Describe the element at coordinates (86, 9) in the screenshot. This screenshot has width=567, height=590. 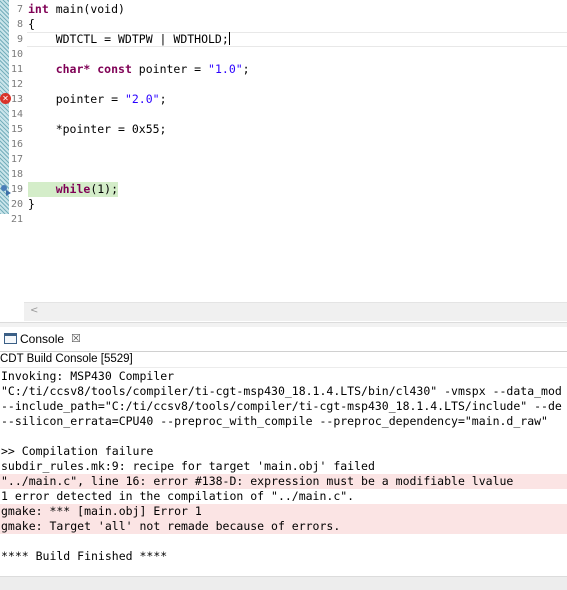
I see `code-token: main(void)` at that location.